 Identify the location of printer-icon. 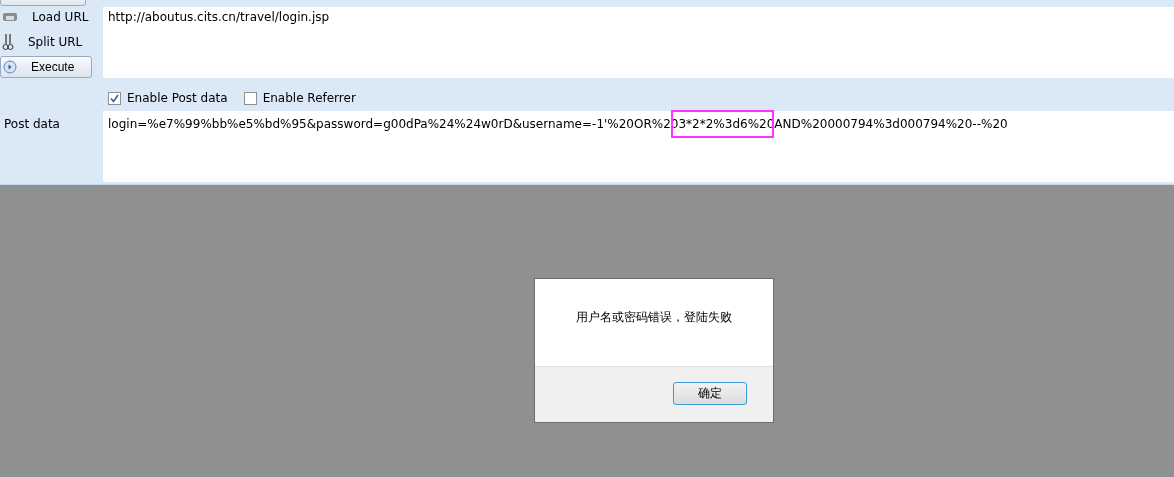
(10, 17).